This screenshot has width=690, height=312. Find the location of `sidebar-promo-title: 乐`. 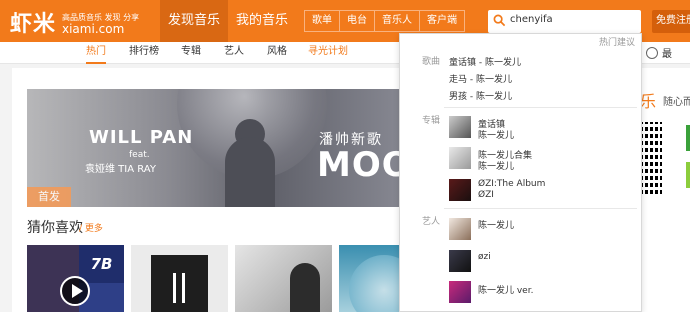

sidebar-promo-title: 乐 is located at coordinates (648, 101).